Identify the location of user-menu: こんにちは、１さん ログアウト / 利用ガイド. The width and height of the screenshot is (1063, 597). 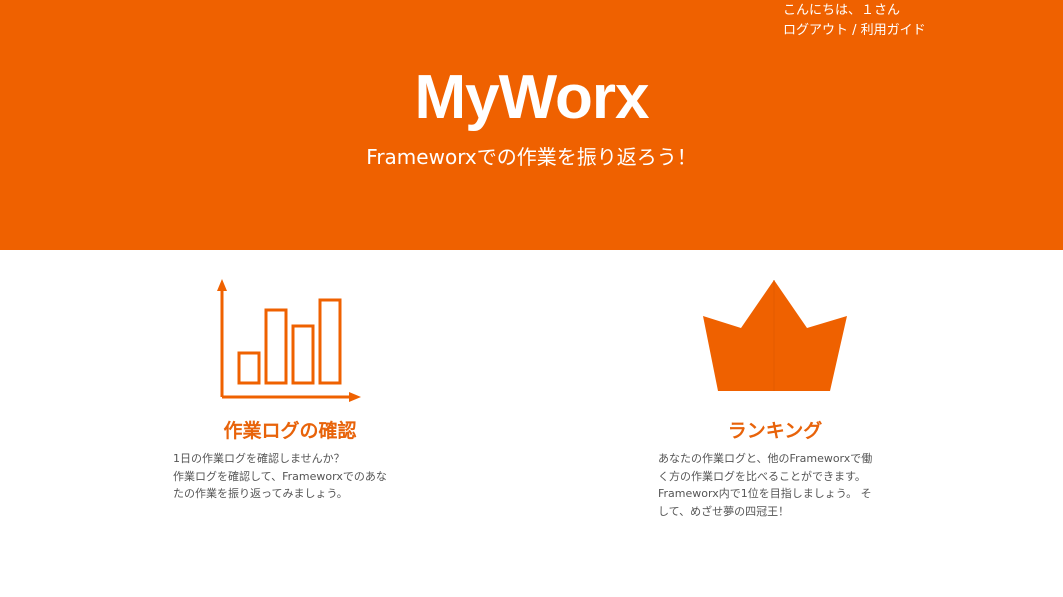
(854, 21).